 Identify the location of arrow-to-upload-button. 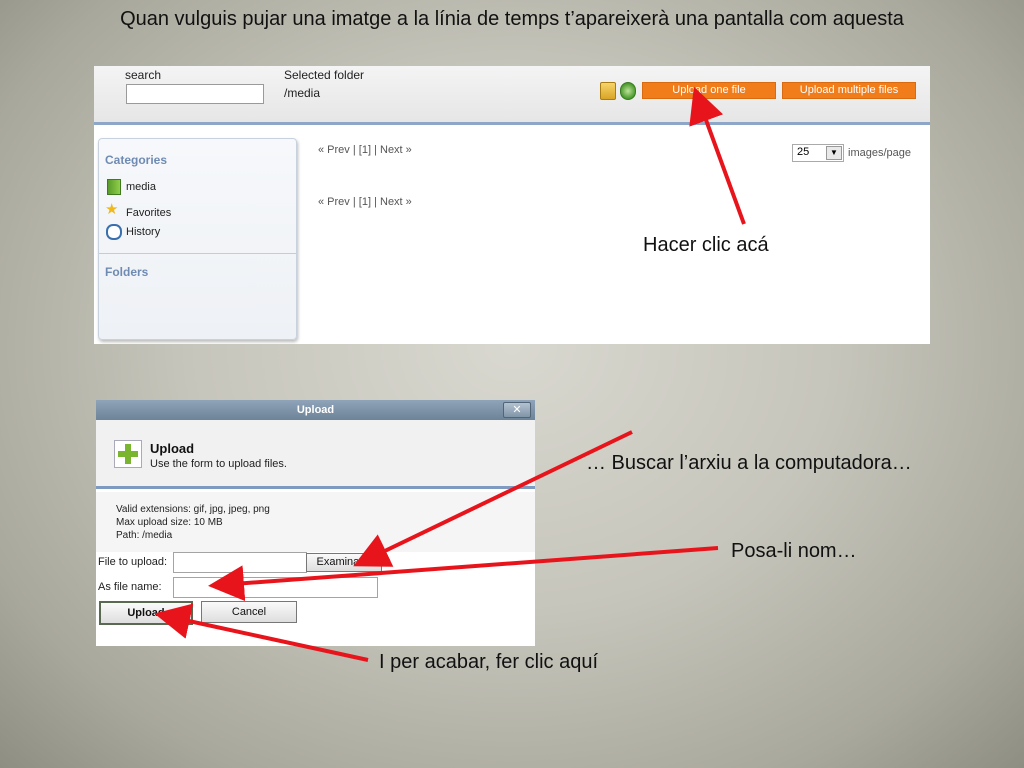
(717, 155).